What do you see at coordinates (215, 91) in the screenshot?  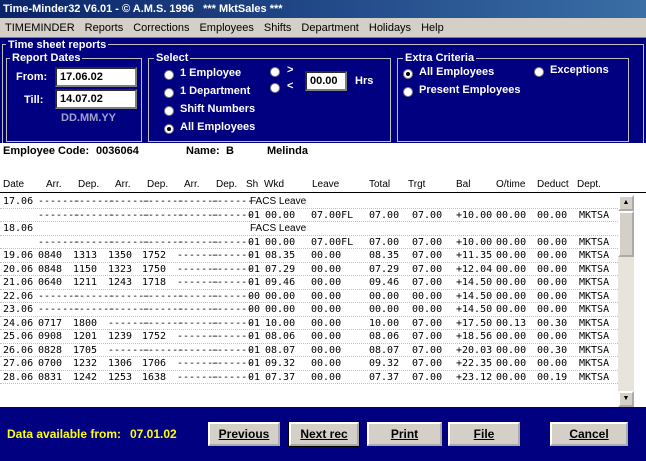 I see `radio-1-department-label: 1 Department` at bounding box center [215, 91].